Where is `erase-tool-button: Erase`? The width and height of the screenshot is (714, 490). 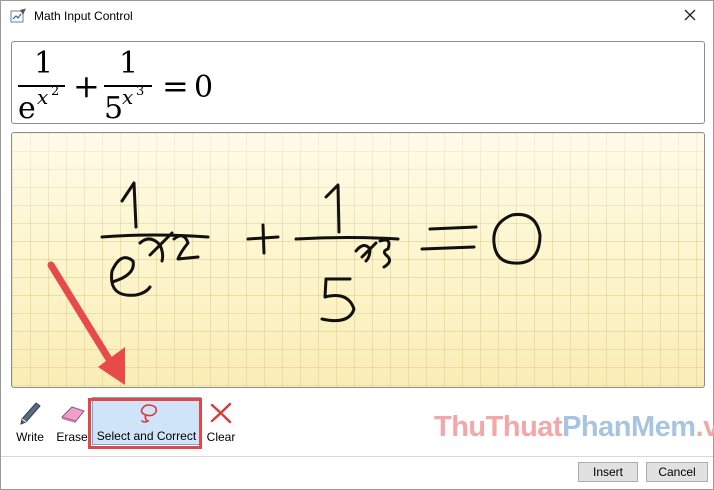
erase-tool-button: Erase is located at coordinates (72, 422).